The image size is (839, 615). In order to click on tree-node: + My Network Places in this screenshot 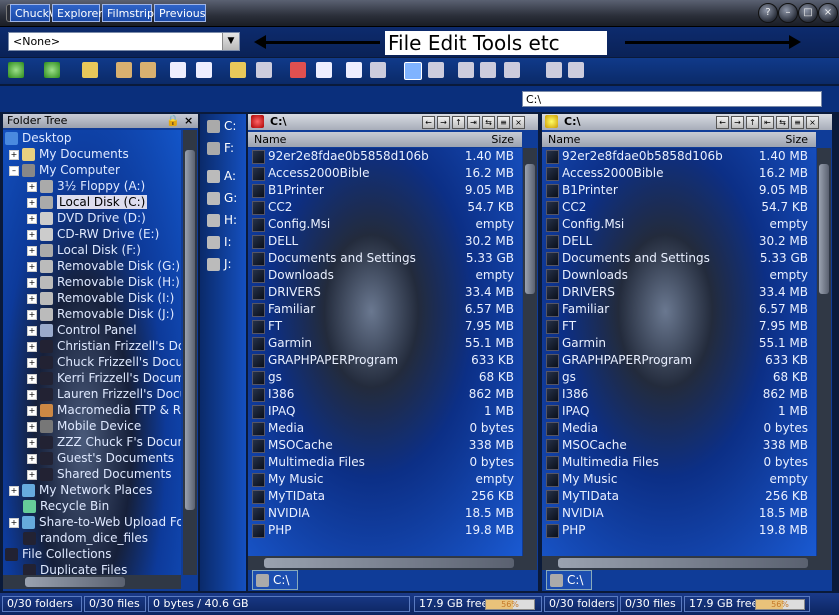, I will do `click(80, 490)`.